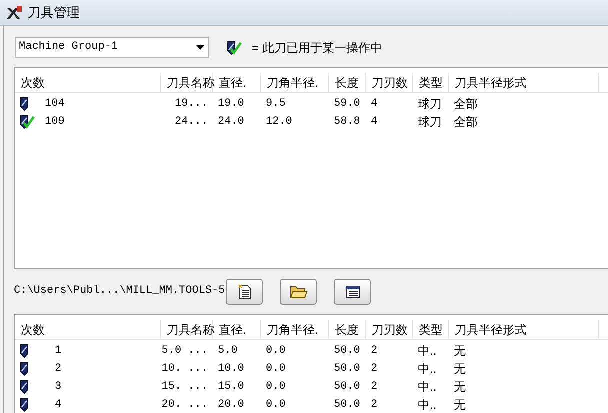 This screenshot has height=413, width=608. I want to click on table-cell-text: 3, so click(58, 387).